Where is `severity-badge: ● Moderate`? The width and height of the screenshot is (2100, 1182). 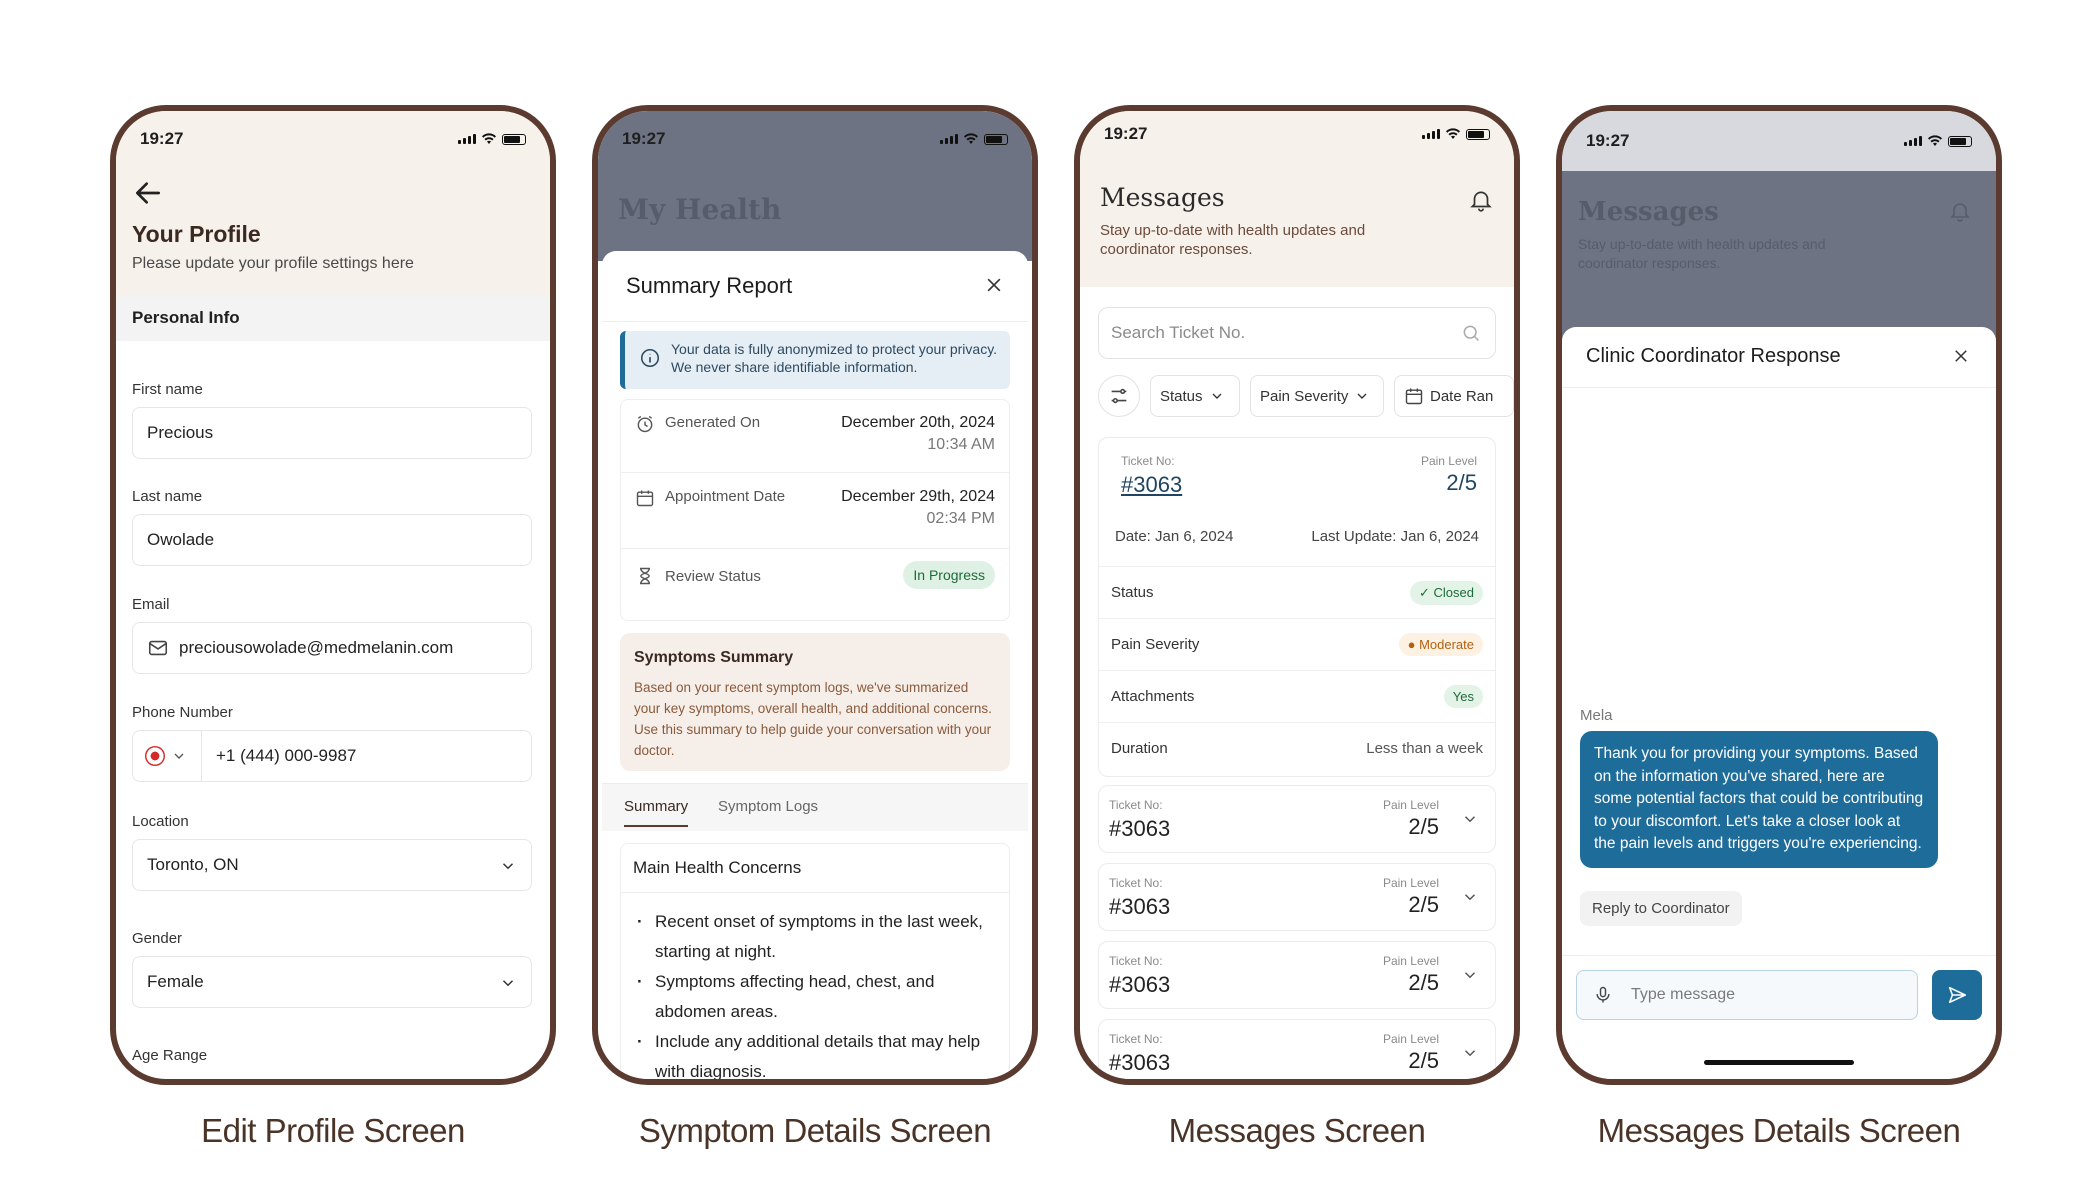 severity-badge: ● Moderate is located at coordinates (1440, 644).